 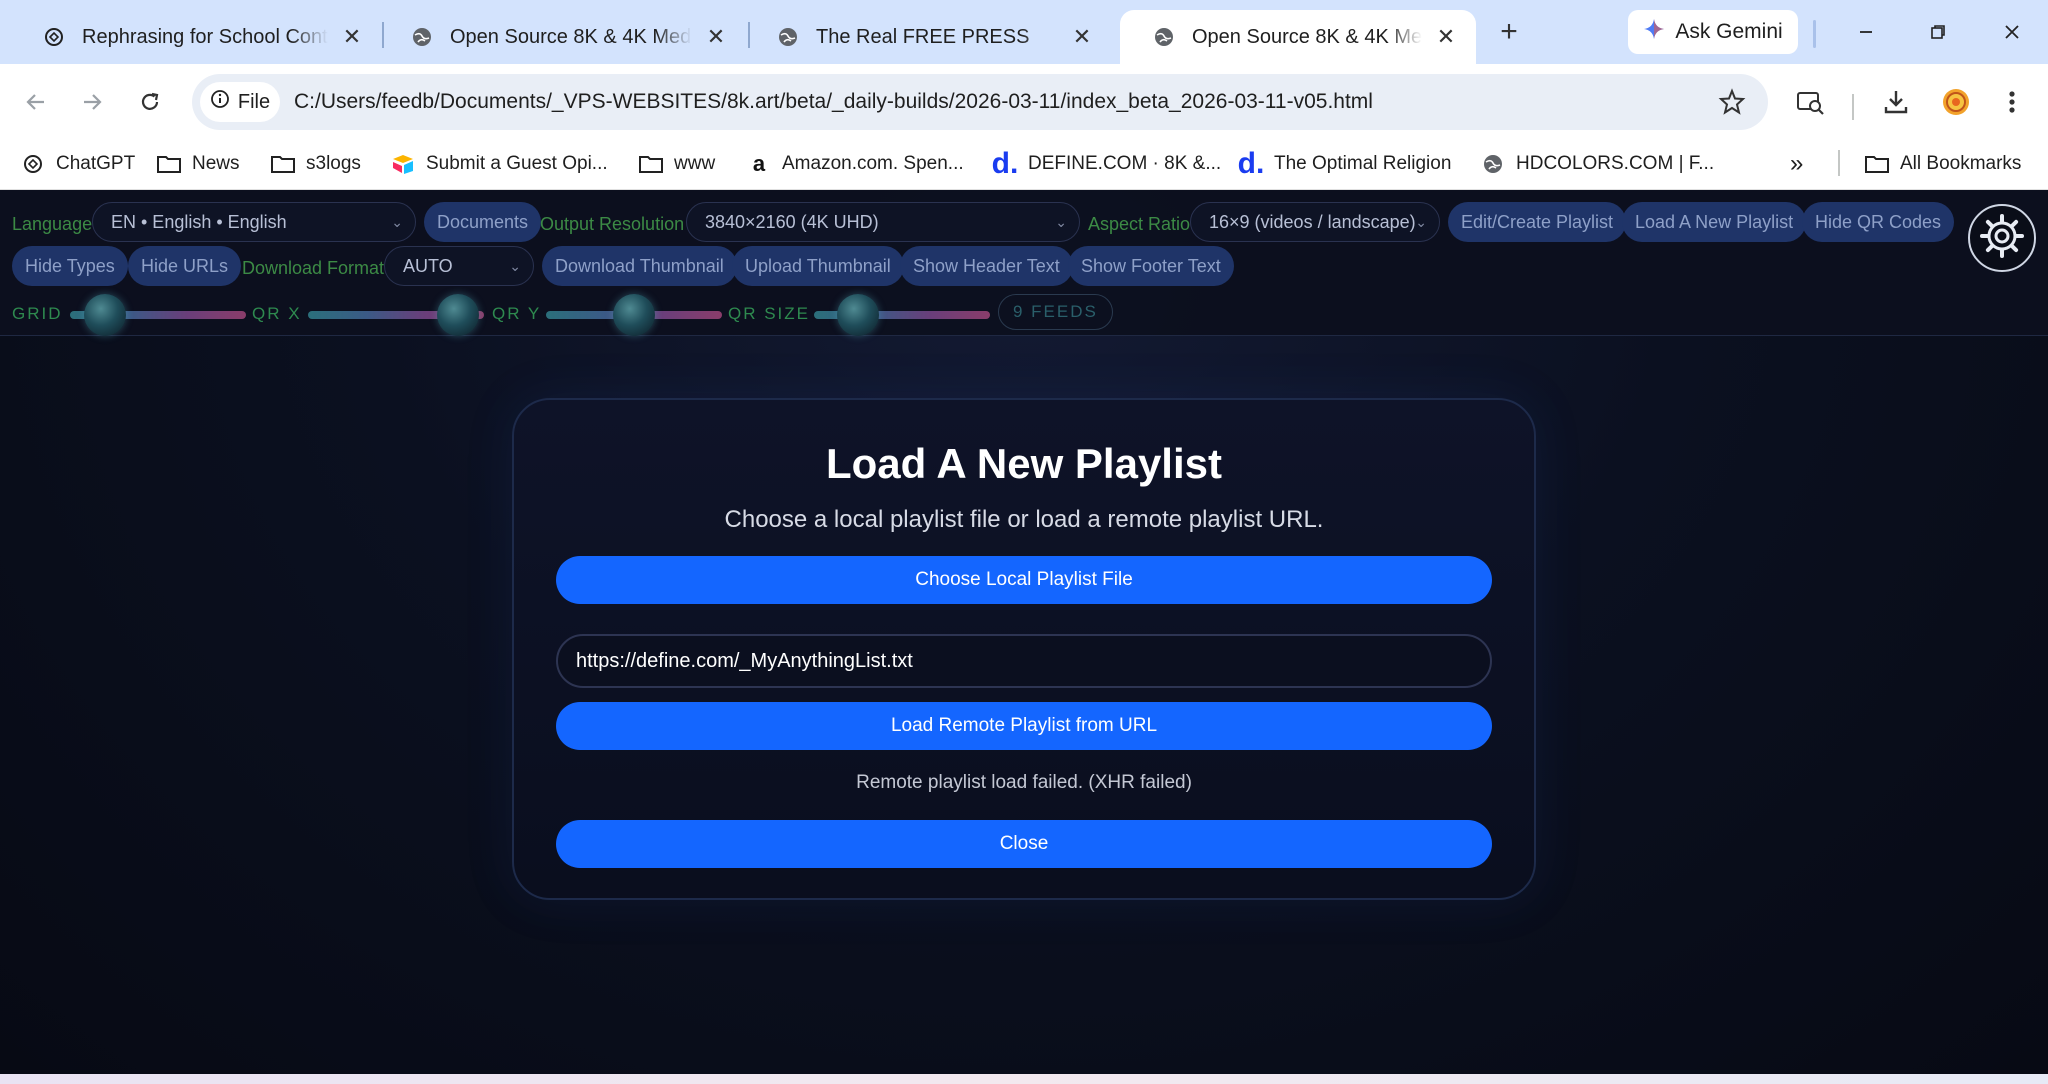 I want to click on bookmark-star-icon, so click(x=1732, y=102).